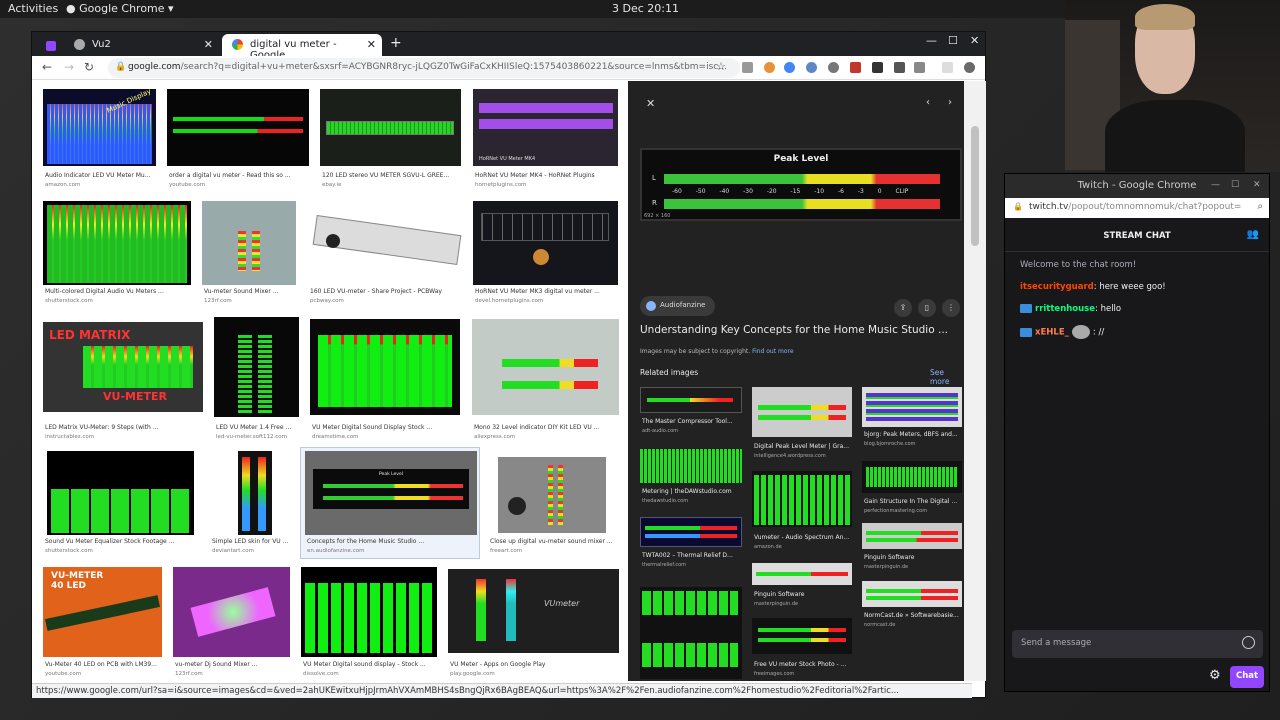  What do you see at coordinates (721, 66) in the screenshot?
I see `star-icon: ☆` at bounding box center [721, 66].